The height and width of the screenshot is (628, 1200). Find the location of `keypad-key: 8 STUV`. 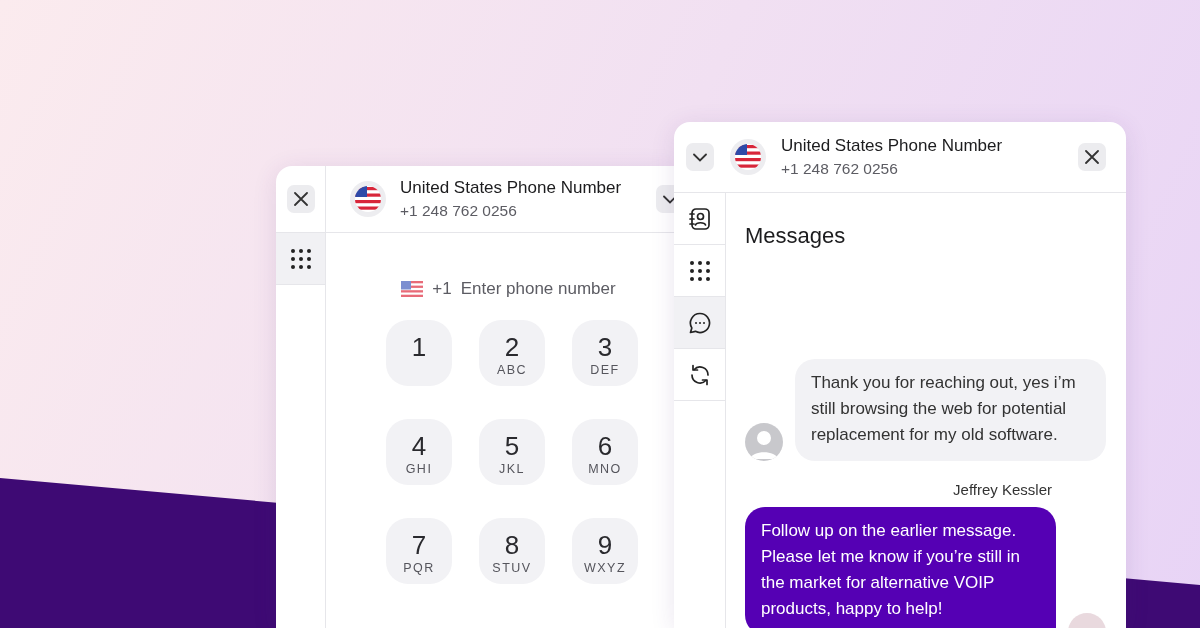

keypad-key: 8 STUV is located at coordinates (512, 551).